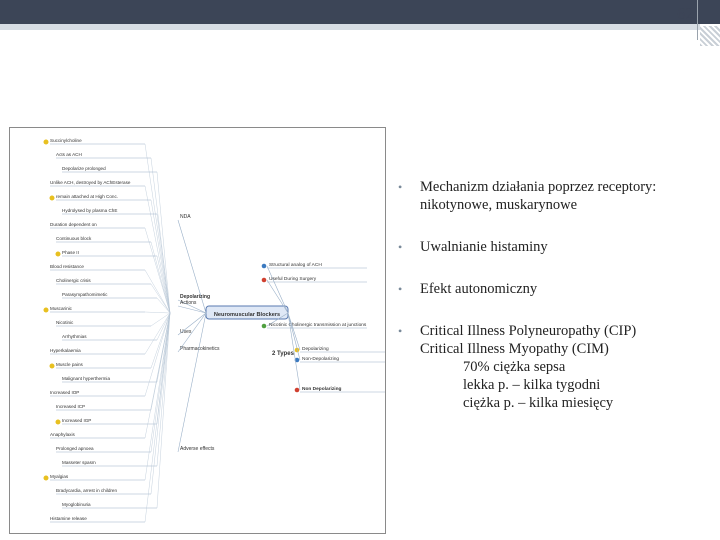 This screenshot has height=540, width=720. Describe the element at coordinates (76, 420) in the screenshot. I see `left-node-label: Increased IGP` at that location.